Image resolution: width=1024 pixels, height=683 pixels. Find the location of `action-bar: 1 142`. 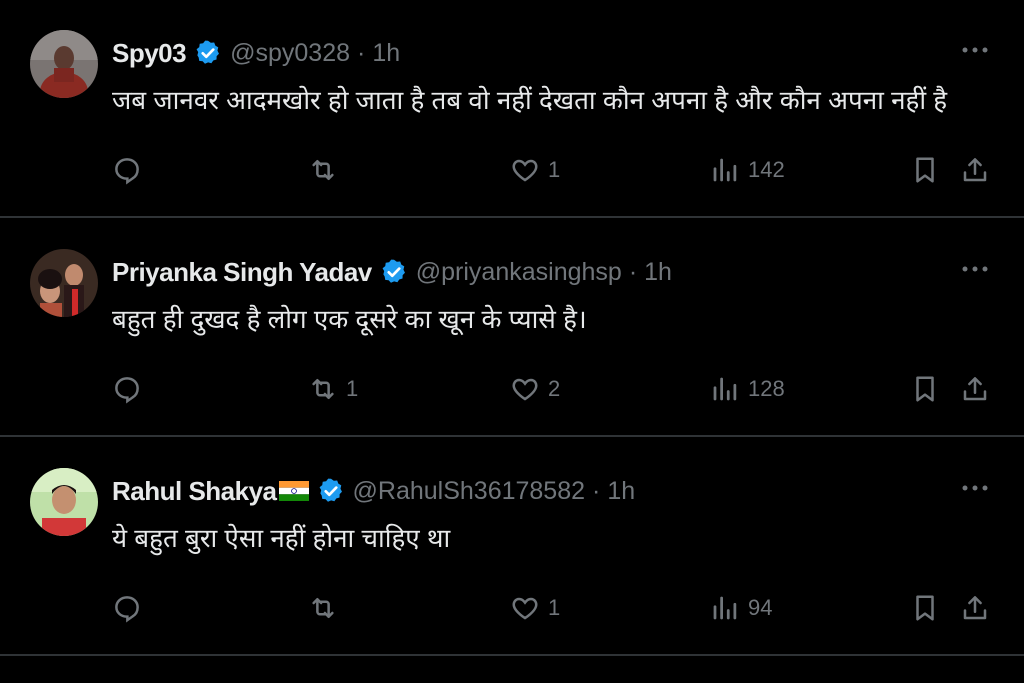

action-bar: 1 142 is located at coordinates (512, 170).